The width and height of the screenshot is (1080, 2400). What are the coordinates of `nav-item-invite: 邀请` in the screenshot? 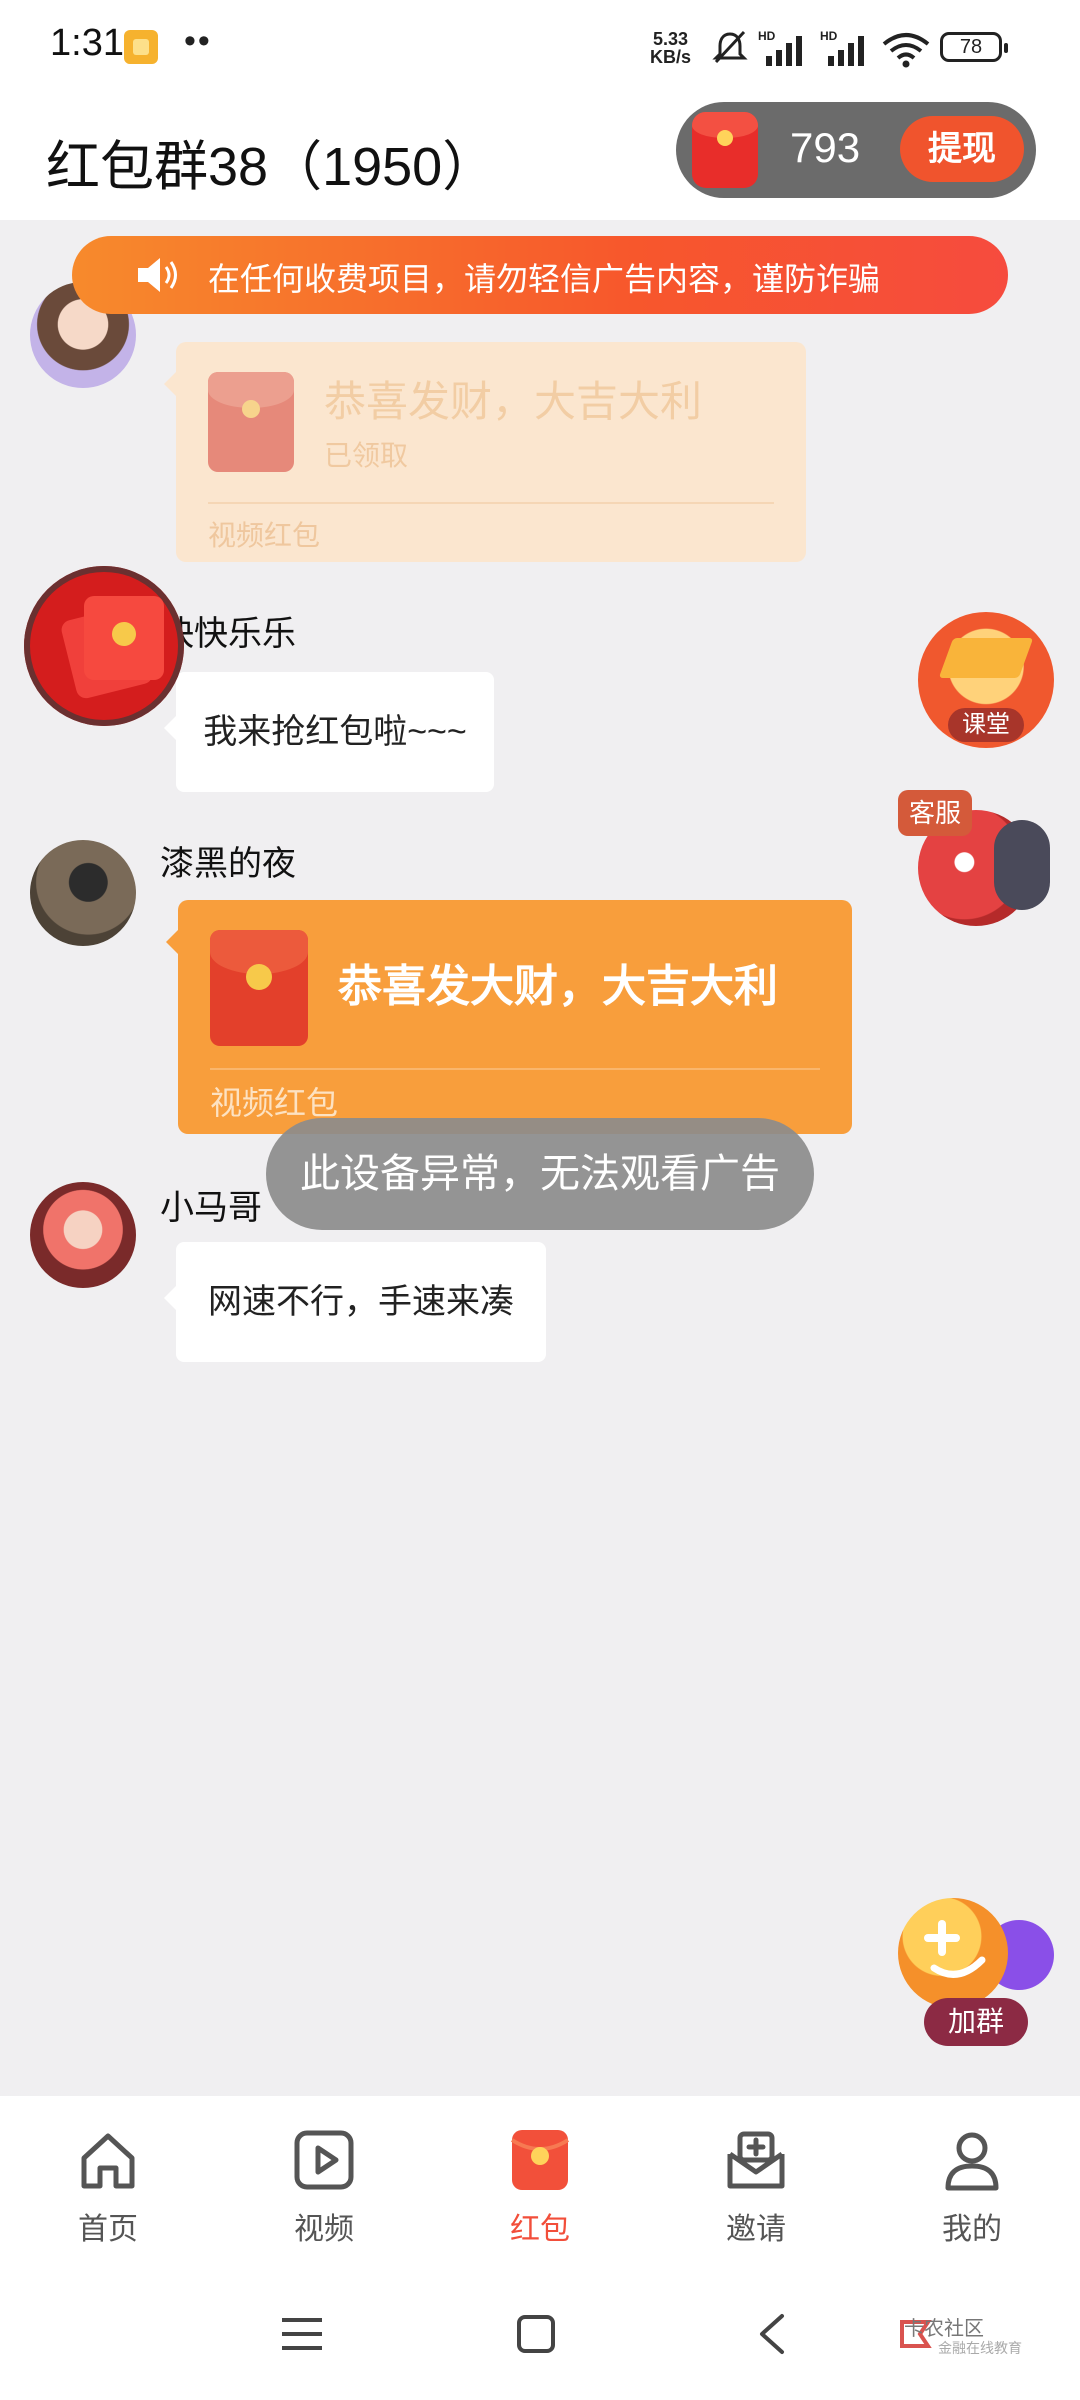 It's located at (756, 2184).